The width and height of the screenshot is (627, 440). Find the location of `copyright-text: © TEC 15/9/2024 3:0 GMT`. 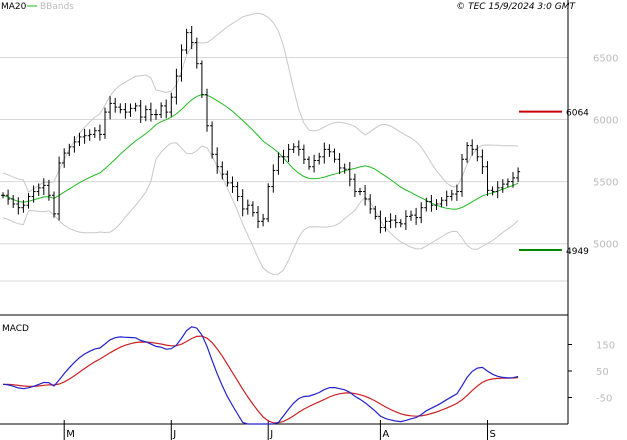

copyright-text: © TEC 15/9/2024 3:0 GMT is located at coordinates (516, 7).